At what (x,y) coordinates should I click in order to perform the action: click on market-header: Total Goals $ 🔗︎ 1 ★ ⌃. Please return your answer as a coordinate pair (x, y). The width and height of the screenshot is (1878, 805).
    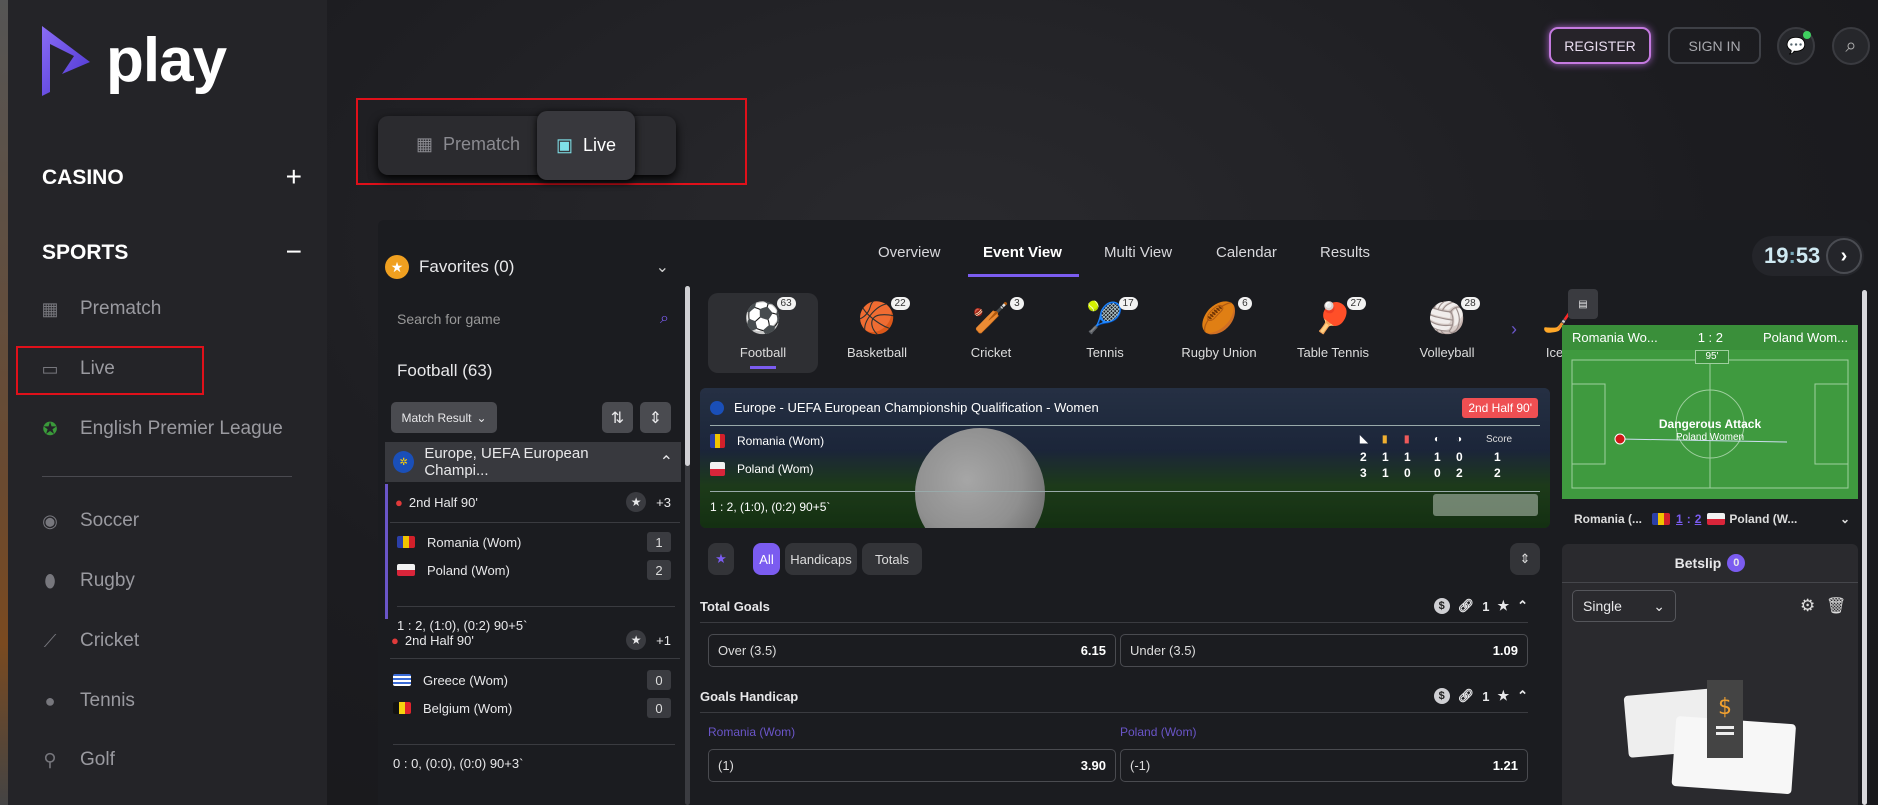
    Looking at the image, I should click on (1114, 606).